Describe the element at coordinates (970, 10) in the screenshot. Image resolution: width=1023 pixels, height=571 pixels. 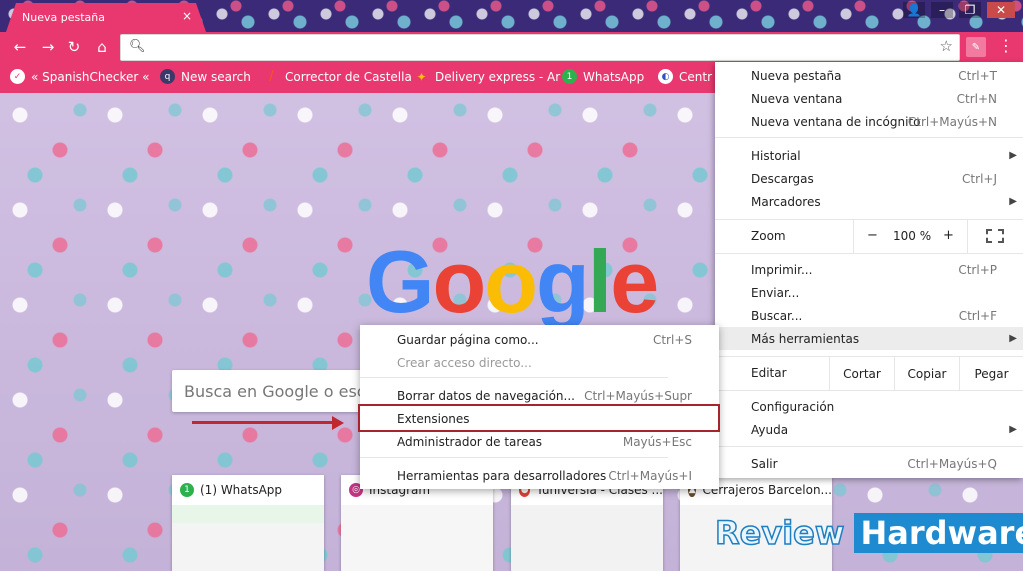
I see `restore-icon: ❐` at that location.